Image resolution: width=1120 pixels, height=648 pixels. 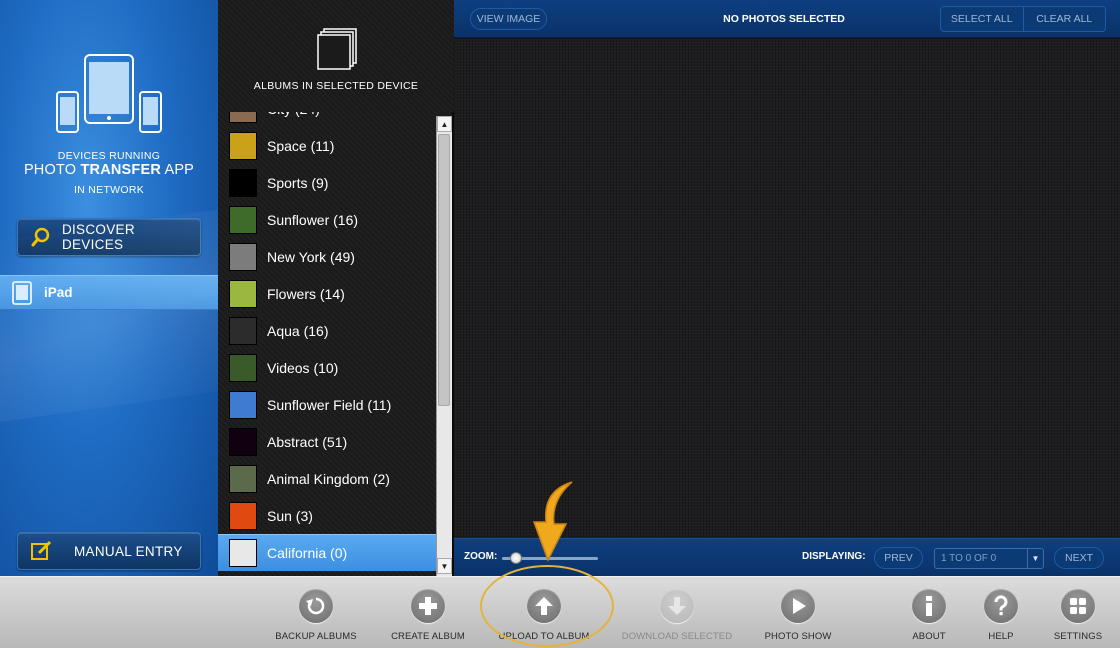 What do you see at coordinates (677, 636) in the screenshot?
I see `download-selected-label: DOWNLOAD SELECTED` at bounding box center [677, 636].